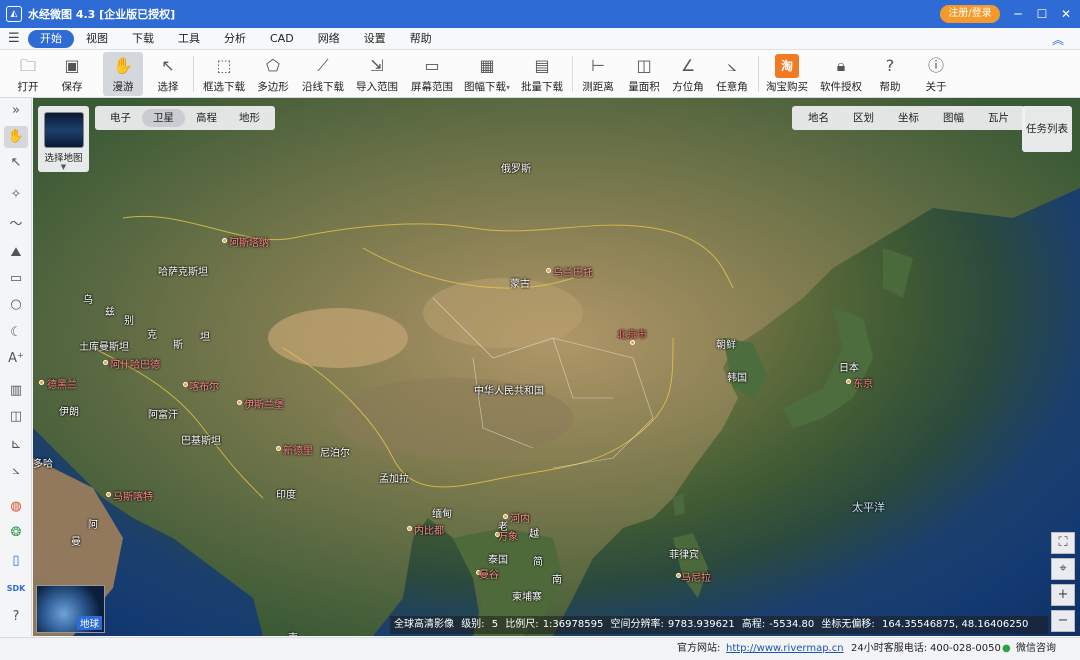 The height and width of the screenshot is (660, 1080). Describe the element at coordinates (189, 39) in the screenshot. I see `menu-tools: 工具` at that location.